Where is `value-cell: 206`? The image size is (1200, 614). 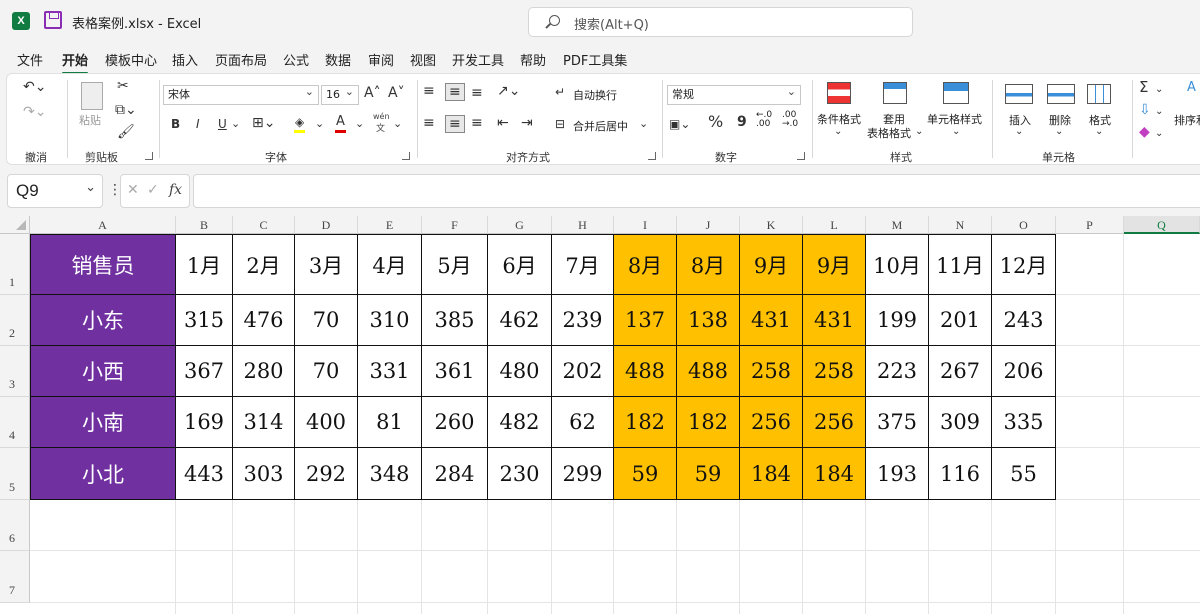
value-cell: 206 is located at coordinates (1024, 371).